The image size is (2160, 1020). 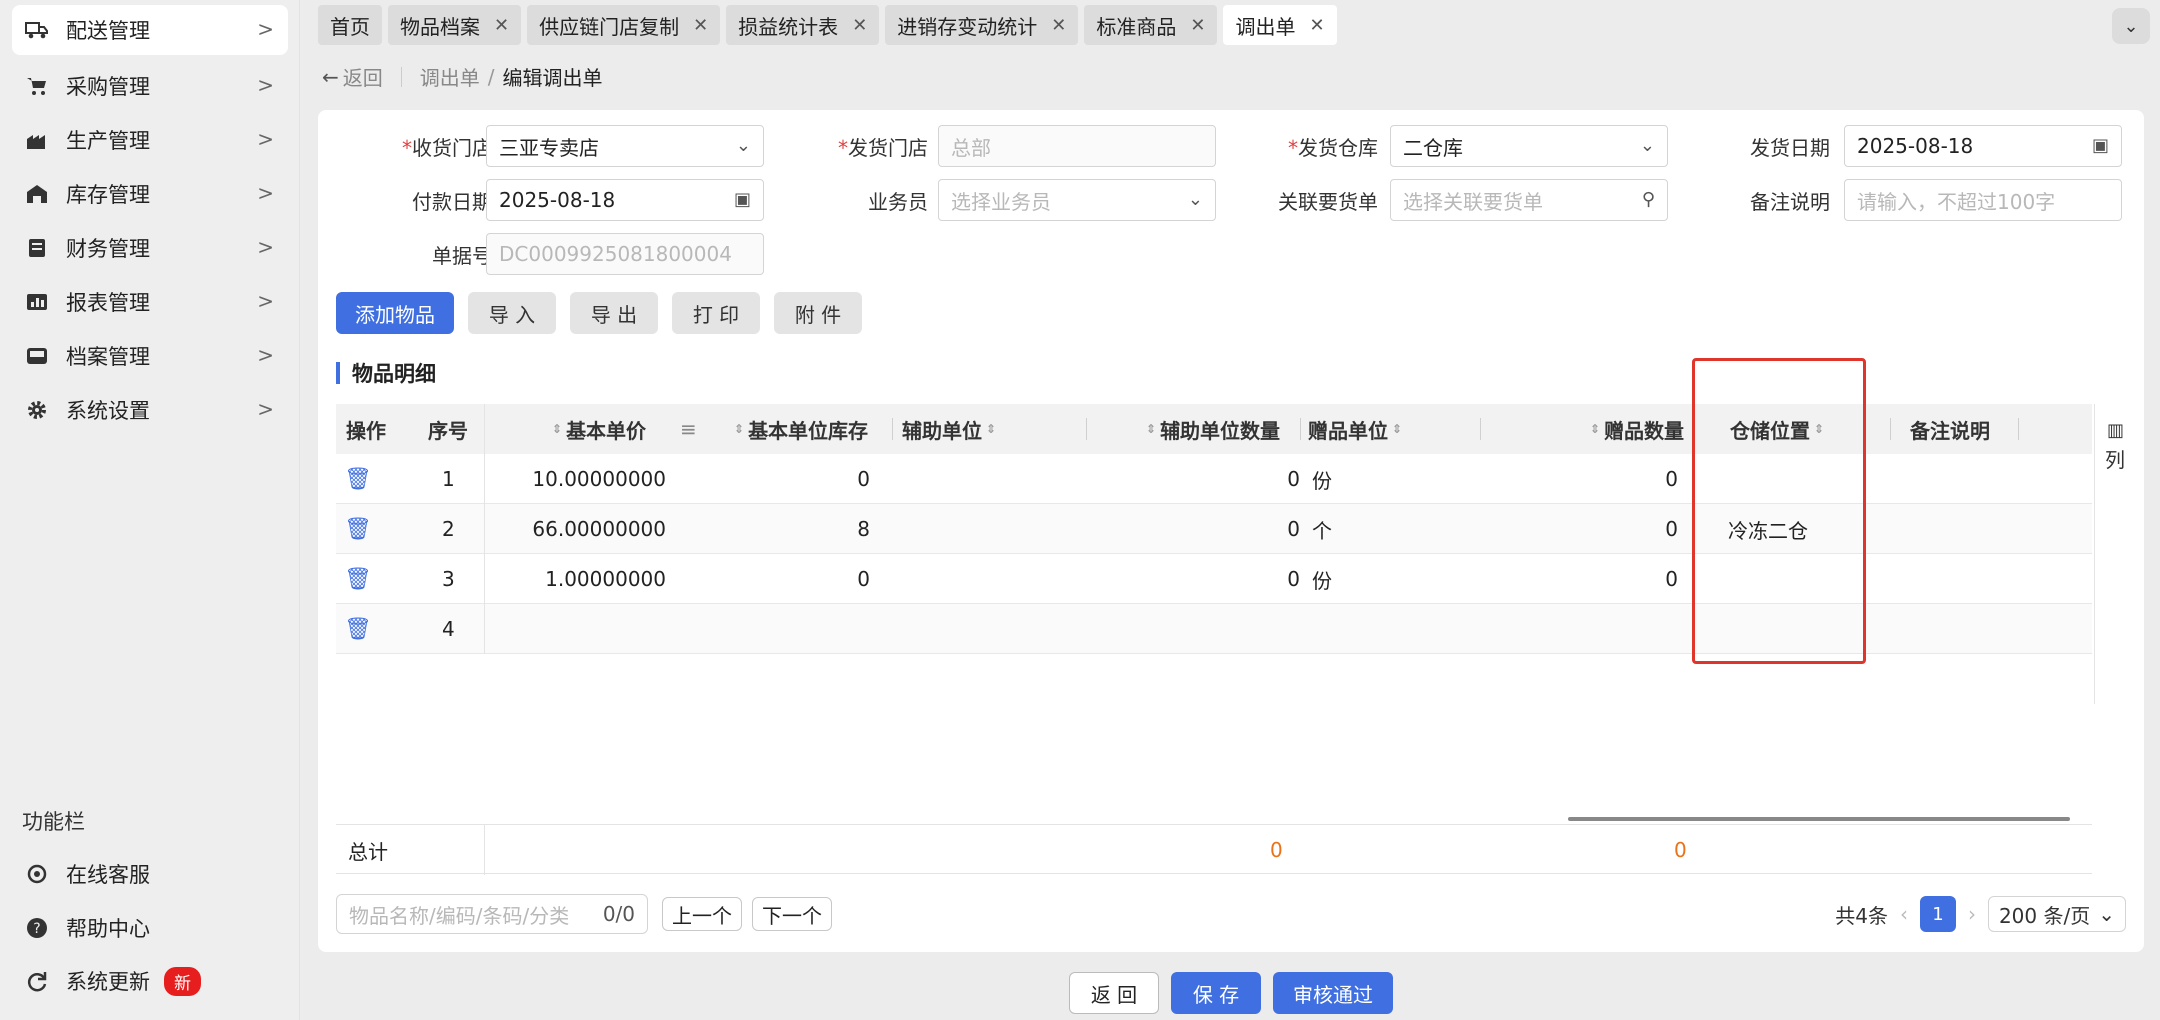 What do you see at coordinates (455, 25) in the screenshot?
I see `tab-item-archive: 物品档案 ✕` at bounding box center [455, 25].